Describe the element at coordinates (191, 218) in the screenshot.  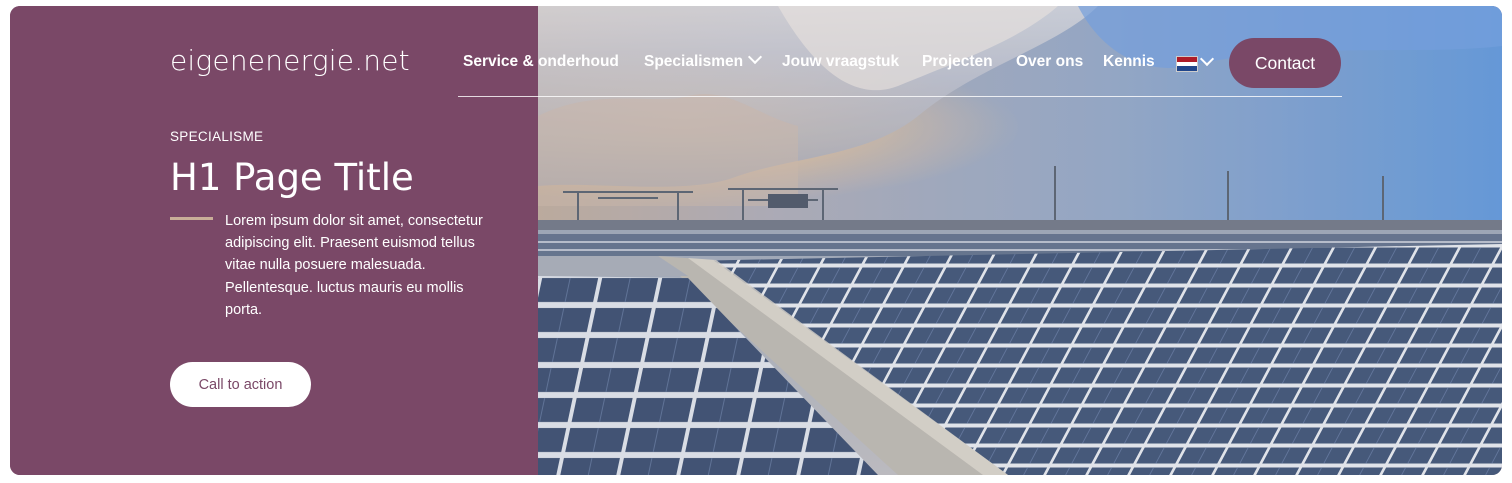
I see `accent-divider` at that location.